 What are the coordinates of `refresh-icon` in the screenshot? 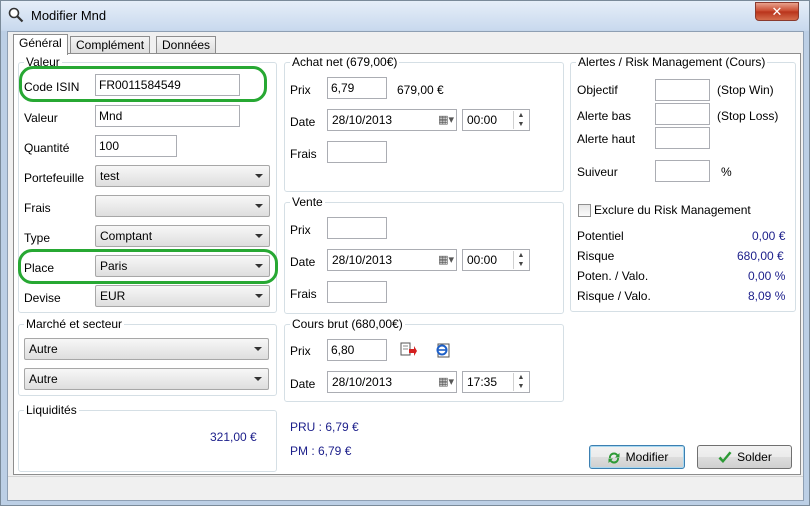 It's located at (614, 458).